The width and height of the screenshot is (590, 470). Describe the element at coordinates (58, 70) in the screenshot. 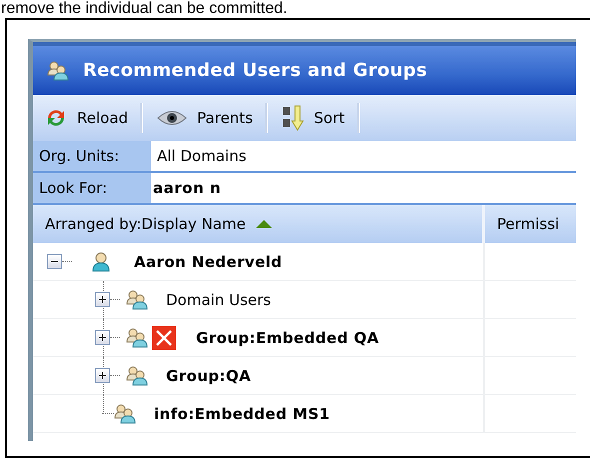

I see `title-users-icon` at that location.